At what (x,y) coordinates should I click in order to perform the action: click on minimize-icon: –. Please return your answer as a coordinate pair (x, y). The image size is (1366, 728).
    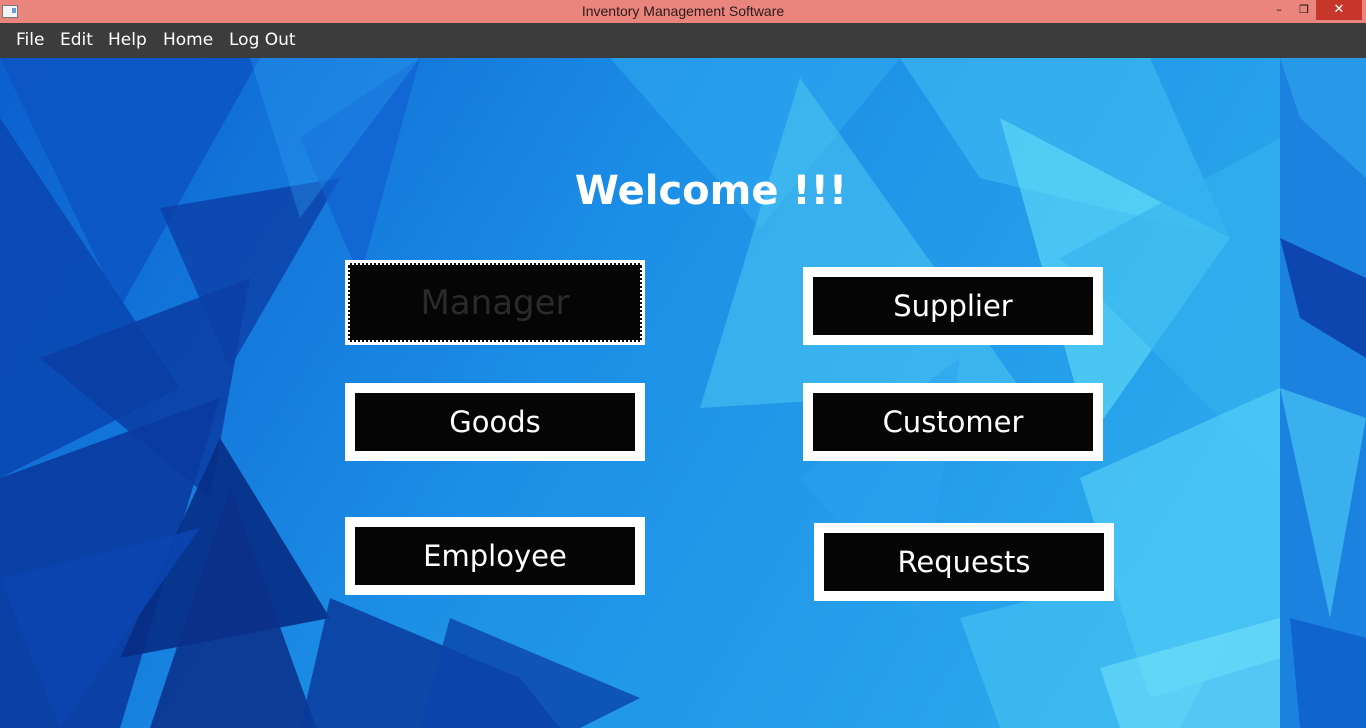
    Looking at the image, I should click on (1279, 10).